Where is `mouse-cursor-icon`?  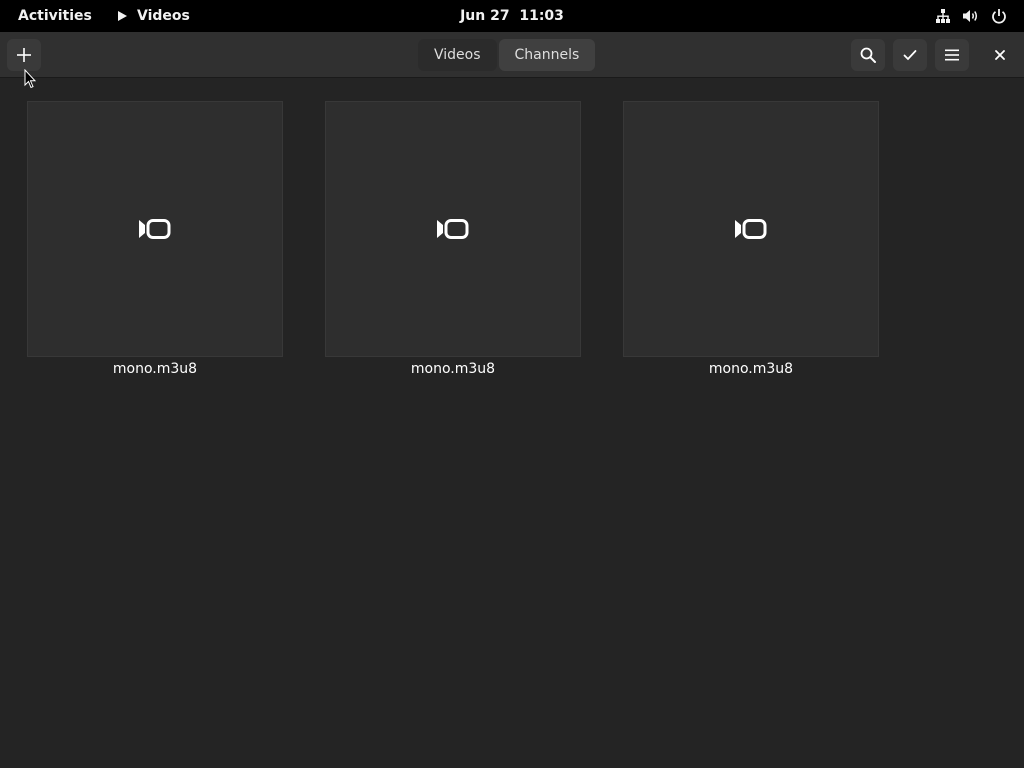 mouse-cursor-icon is located at coordinates (30, 79).